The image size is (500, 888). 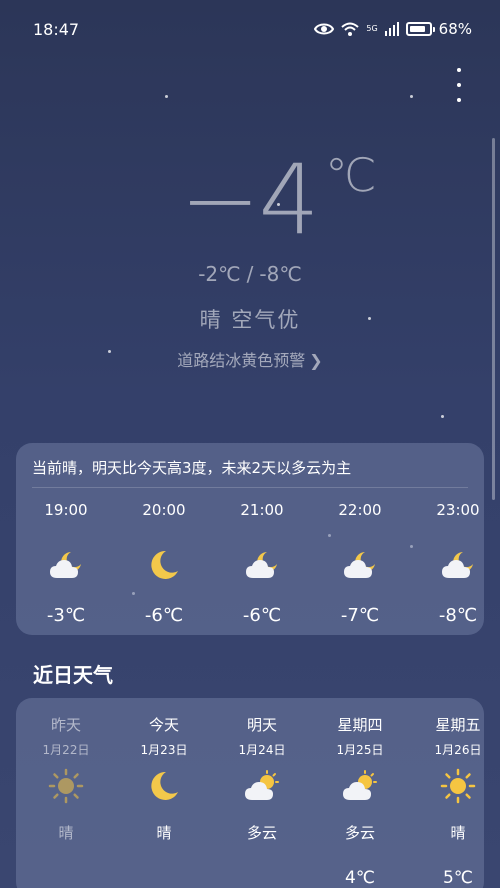 I want to click on current-temperature: −4, so click(x=250, y=200).